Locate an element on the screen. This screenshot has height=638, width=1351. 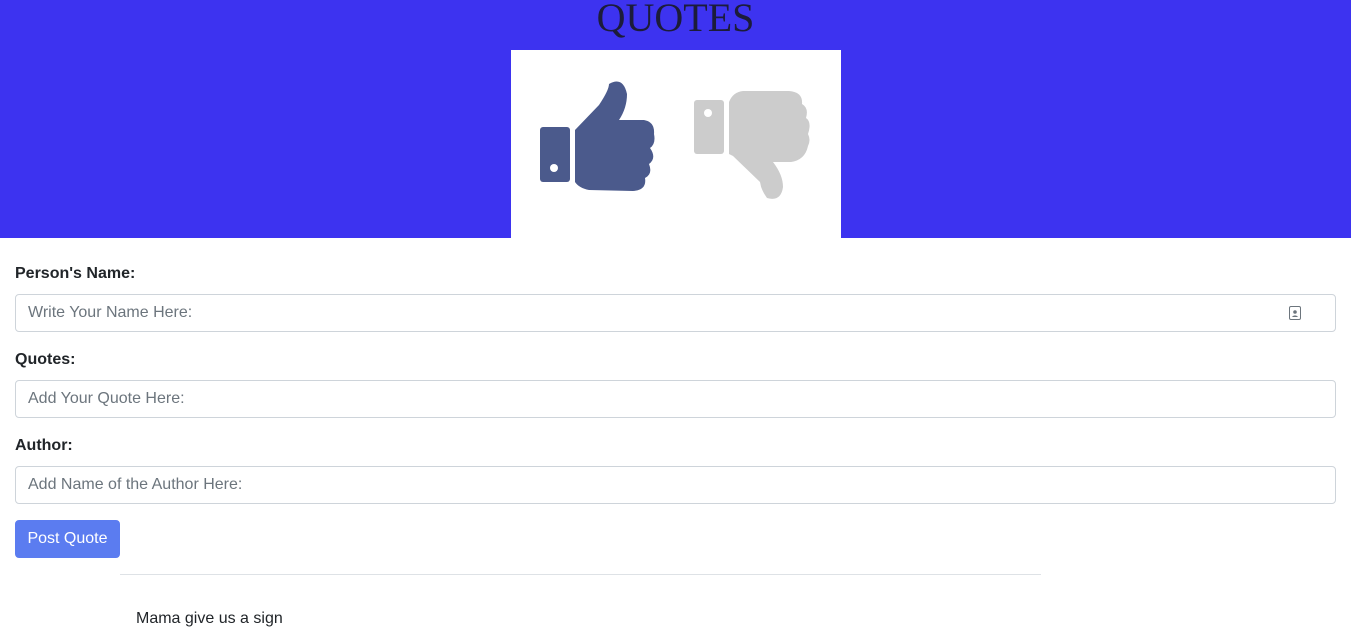
author-label: Author: is located at coordinates (44, 445).